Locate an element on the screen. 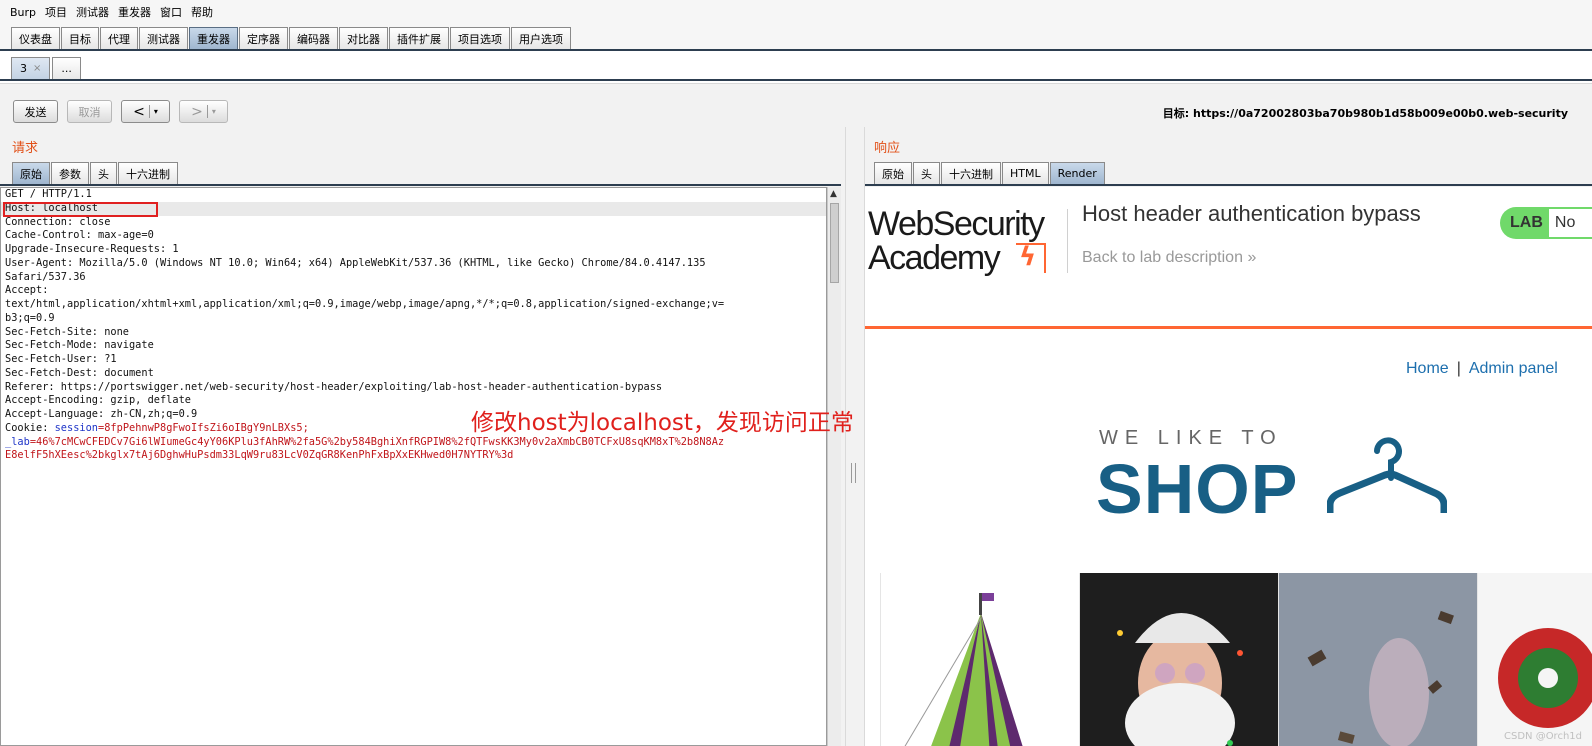 This screenshot has height=746, width=1592. back-link-label: Back to lab description is located at coordinates (1162, 257).